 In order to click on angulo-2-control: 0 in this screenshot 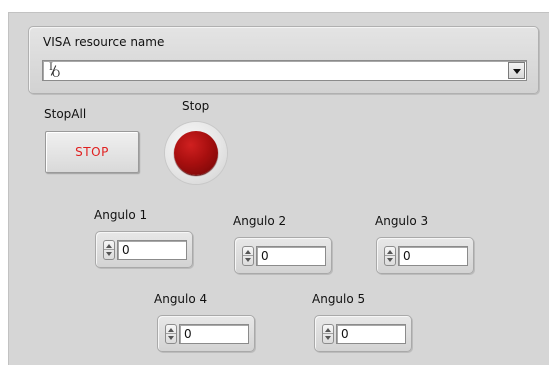, I will do `click(283, 255)`.